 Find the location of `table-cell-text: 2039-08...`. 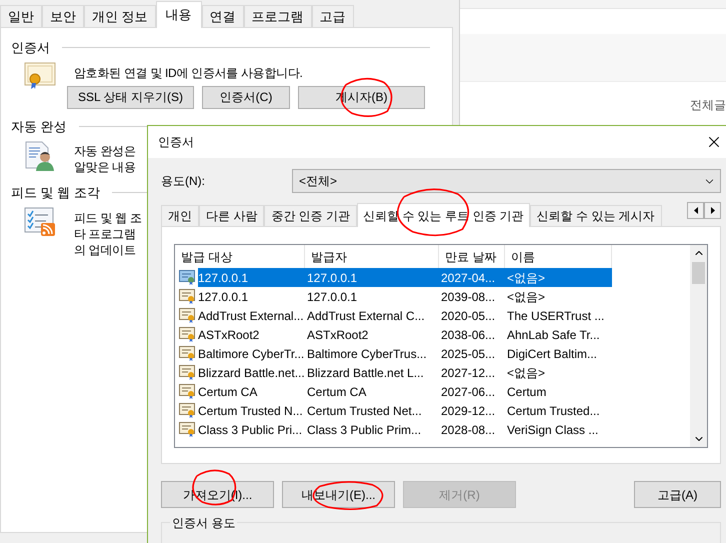

table-cell-text: 2039-08... is located at coordinates (468, 297).